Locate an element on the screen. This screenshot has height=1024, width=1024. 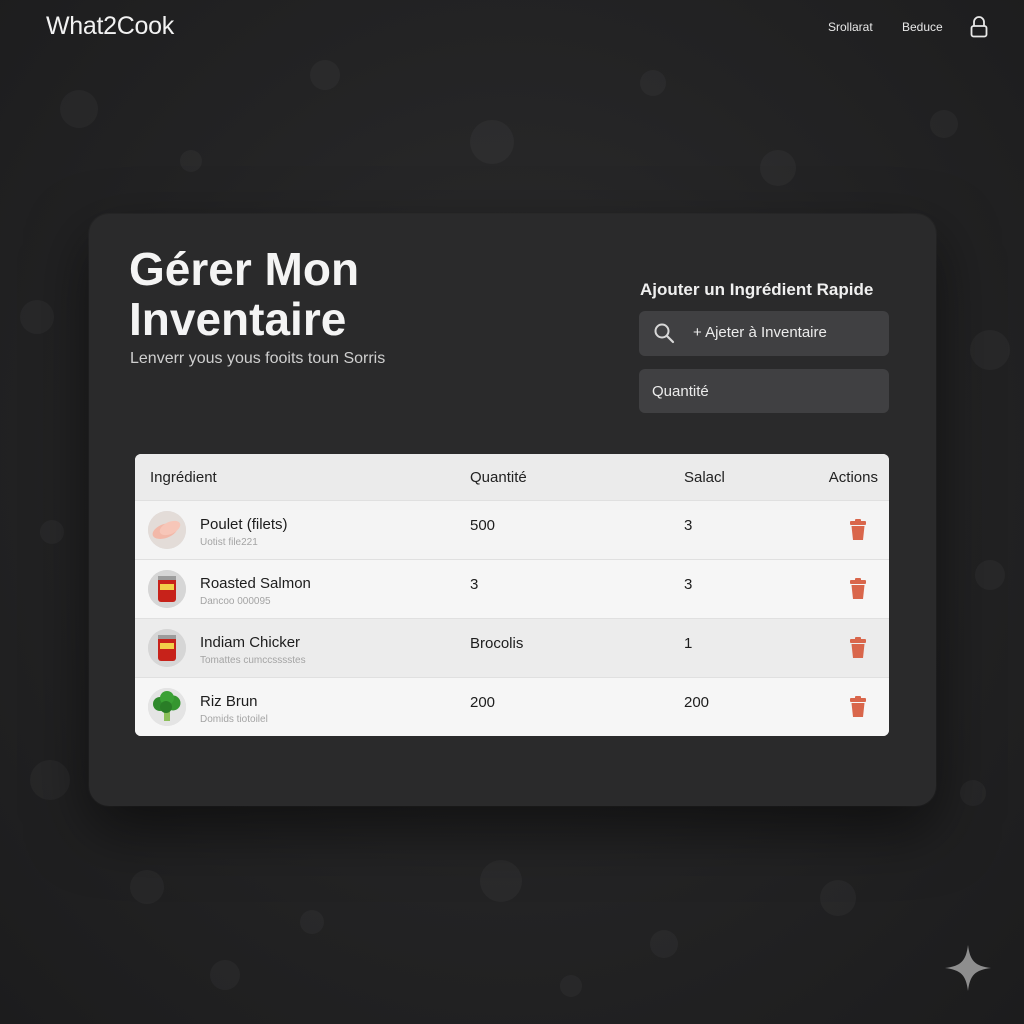
ingredient-name: Riz Brun is located at coordinates (229, 701).